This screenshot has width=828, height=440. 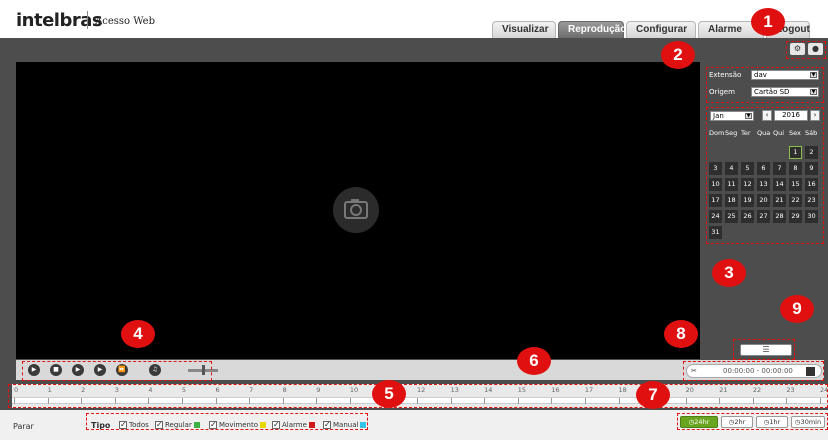 I want to click on app-subtitle: Acesso Web, so click(x=125, y=21).